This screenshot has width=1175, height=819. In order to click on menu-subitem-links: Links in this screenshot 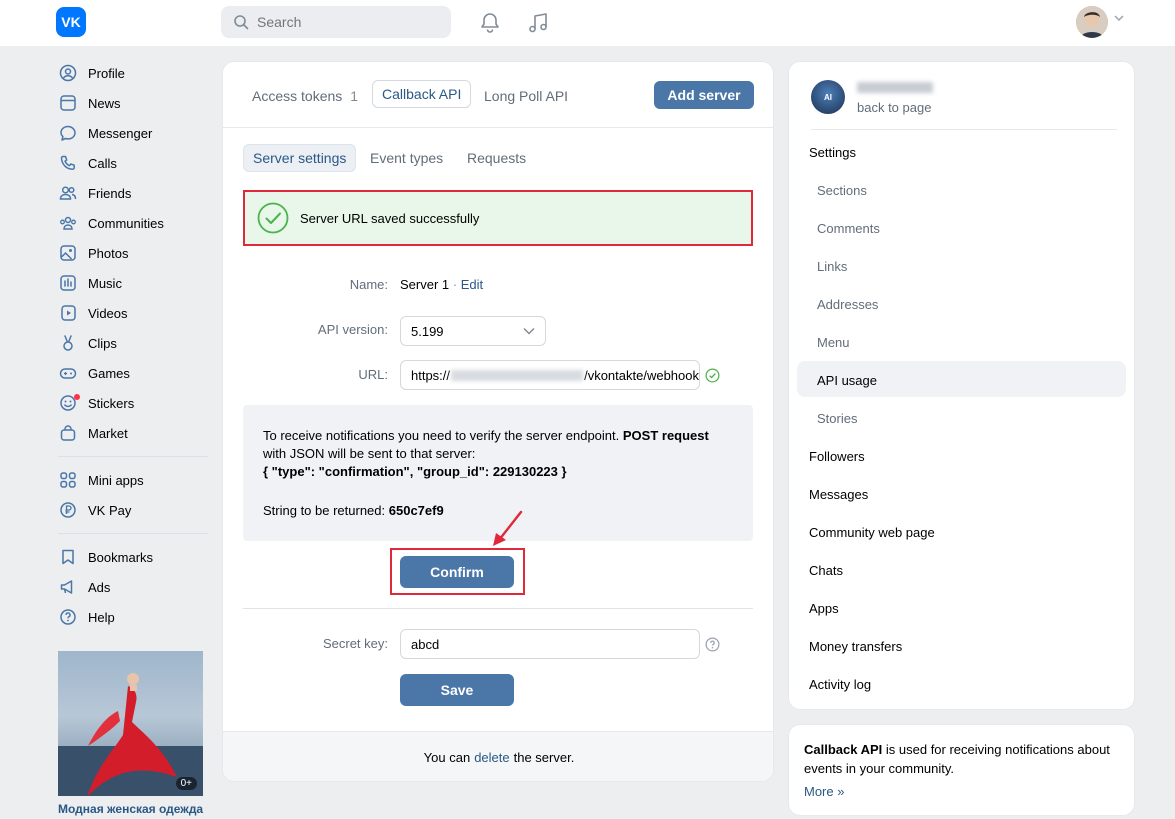, I will do `click(832, 266)`.